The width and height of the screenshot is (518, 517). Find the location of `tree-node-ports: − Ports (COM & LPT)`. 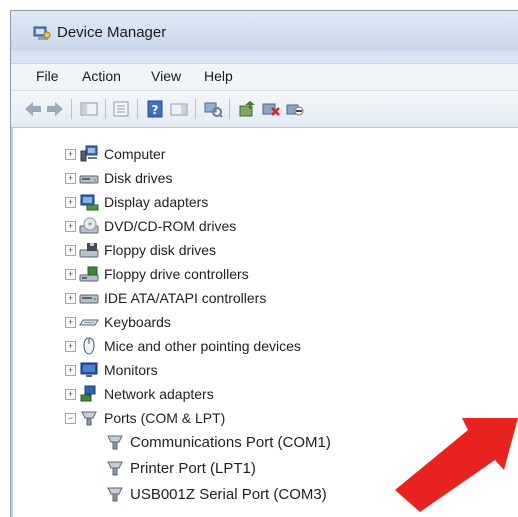

tree-node-ports: − Ports (COM & LPT) is located at coordinates (145, 418).